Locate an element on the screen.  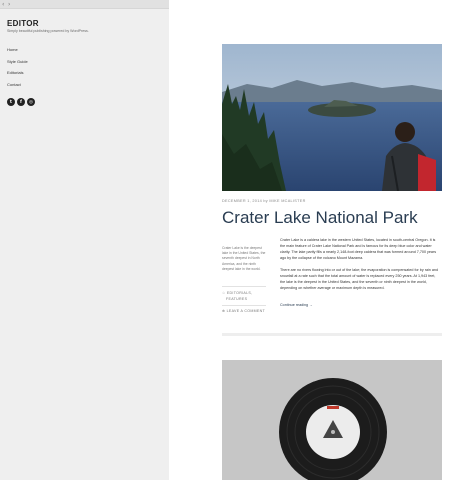
back-arrow-icon: ‹ is located at coordinates (3, 4).